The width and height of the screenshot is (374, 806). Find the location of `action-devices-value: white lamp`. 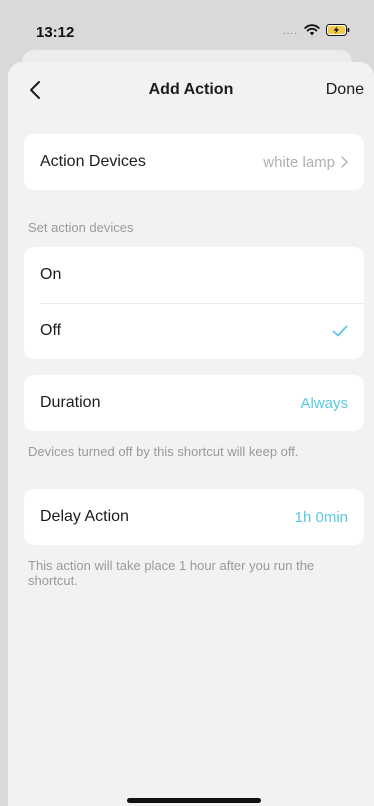

action-devices-value: white lamp is located at coordinates (299, 162).